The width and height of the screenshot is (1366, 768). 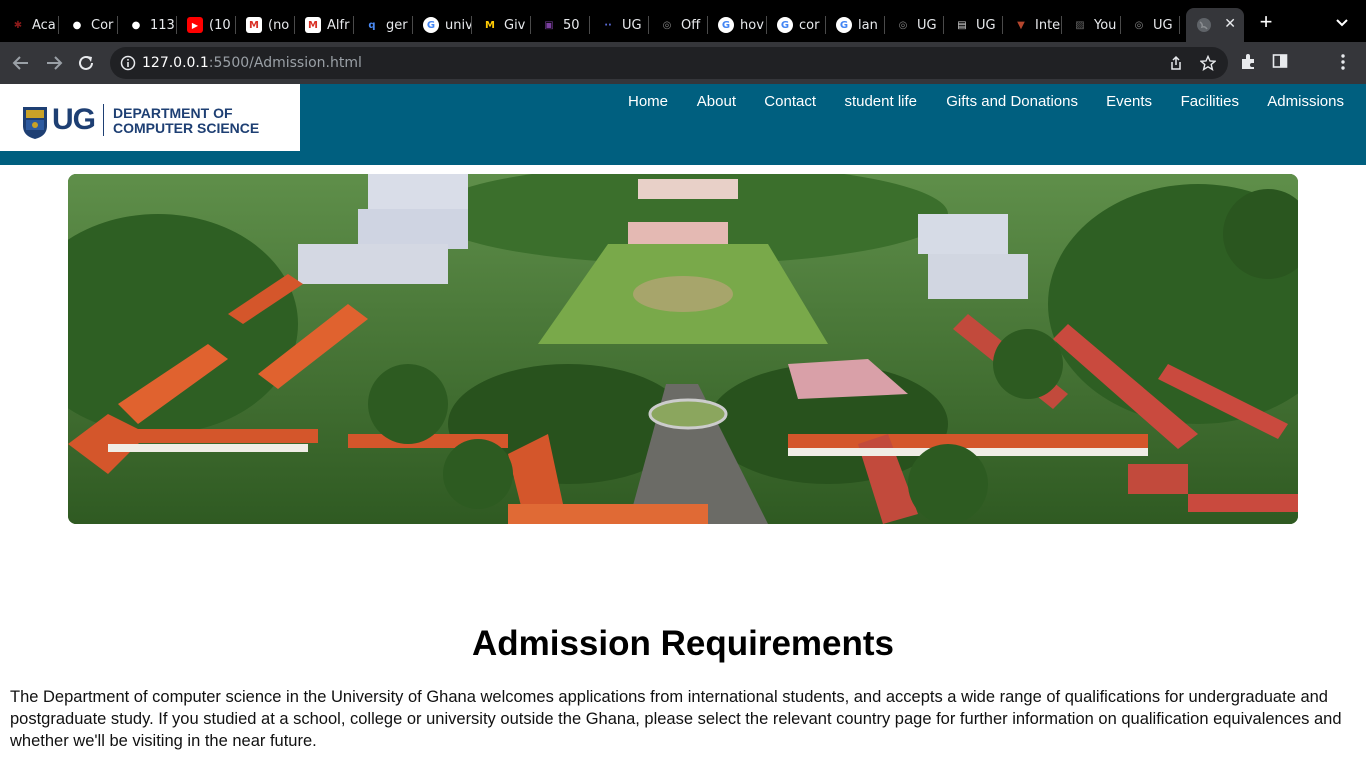 I want to click on nav-contact: Contact, so click(x=790, y=101).